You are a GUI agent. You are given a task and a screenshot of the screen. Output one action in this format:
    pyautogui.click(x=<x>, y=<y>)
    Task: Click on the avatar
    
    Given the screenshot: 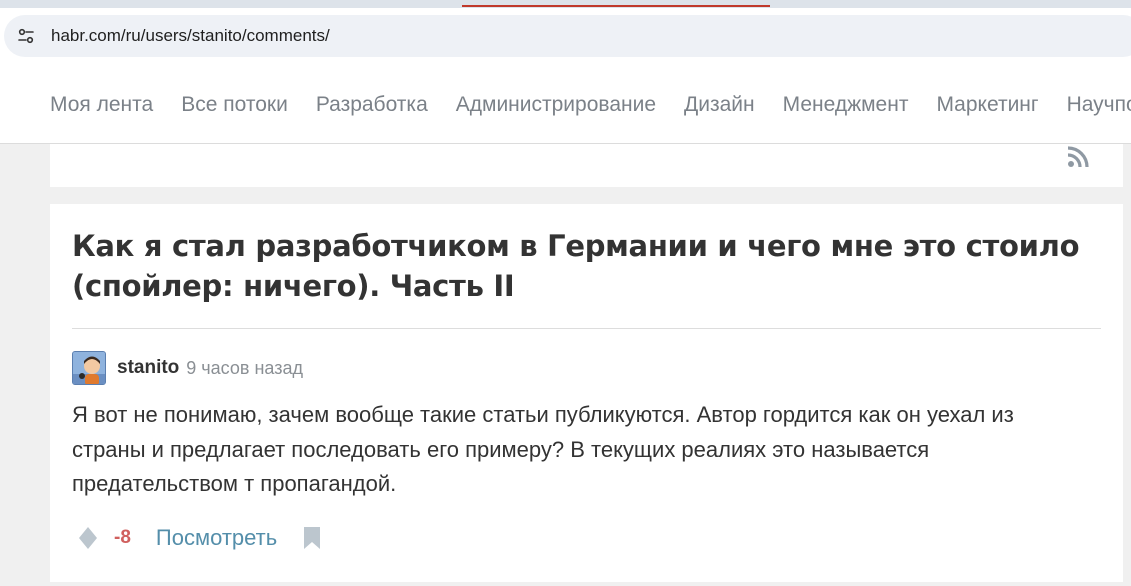 What is the action you would take?
    pyautogui.click(x=89, y=368)
    